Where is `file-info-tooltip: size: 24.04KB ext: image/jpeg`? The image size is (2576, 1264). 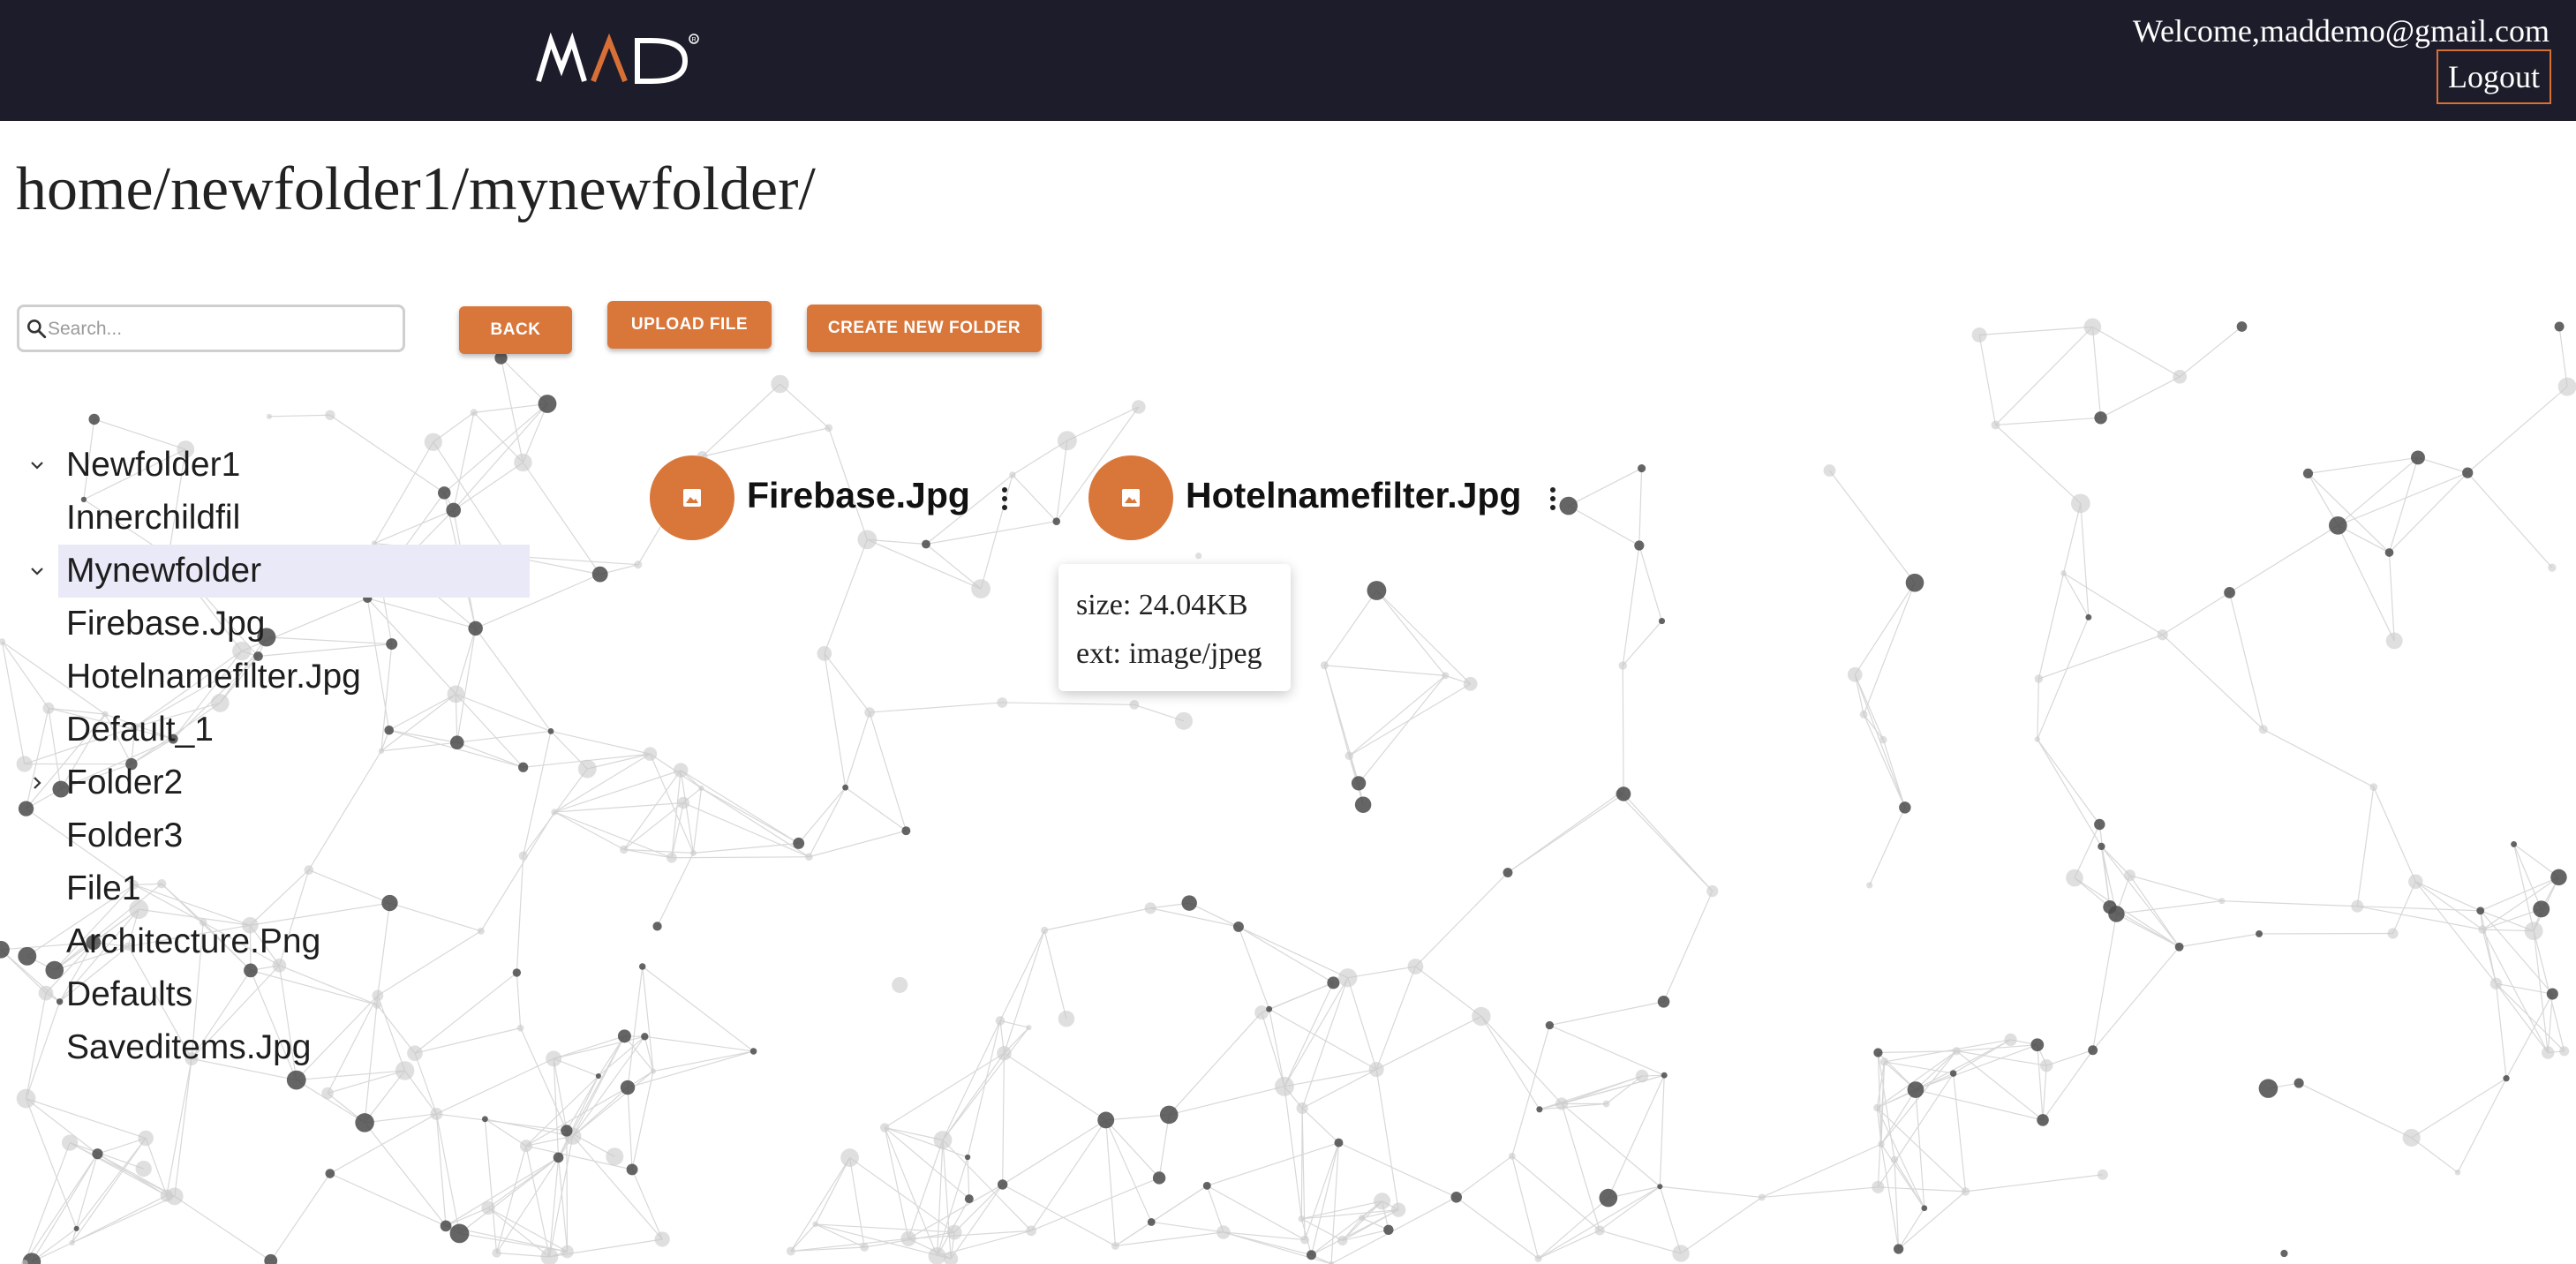
file-info-tooltip: size: 24.04KB ext: image/jpeg is located at coordinates (1174, 627).